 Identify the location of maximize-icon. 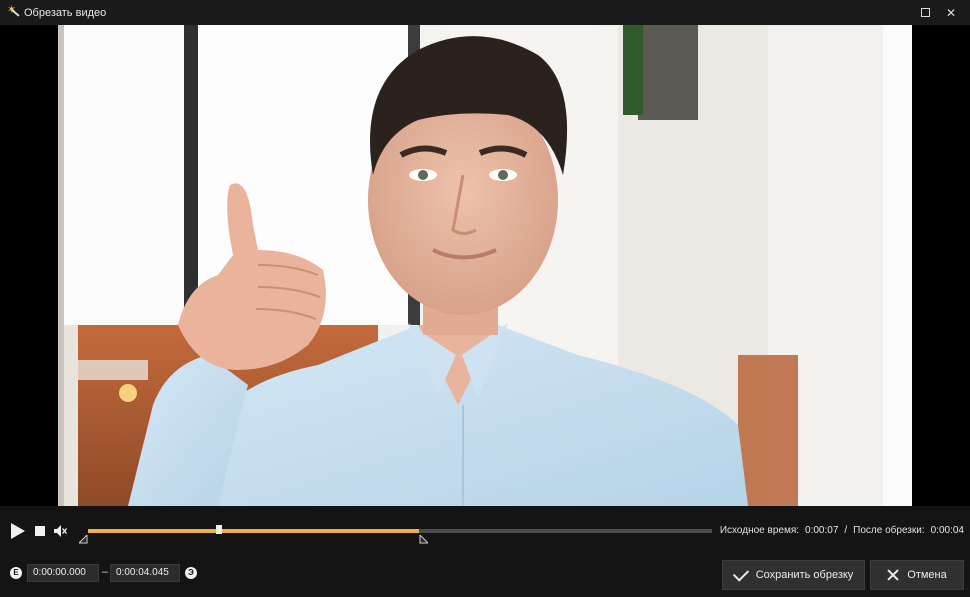
(925, 12).